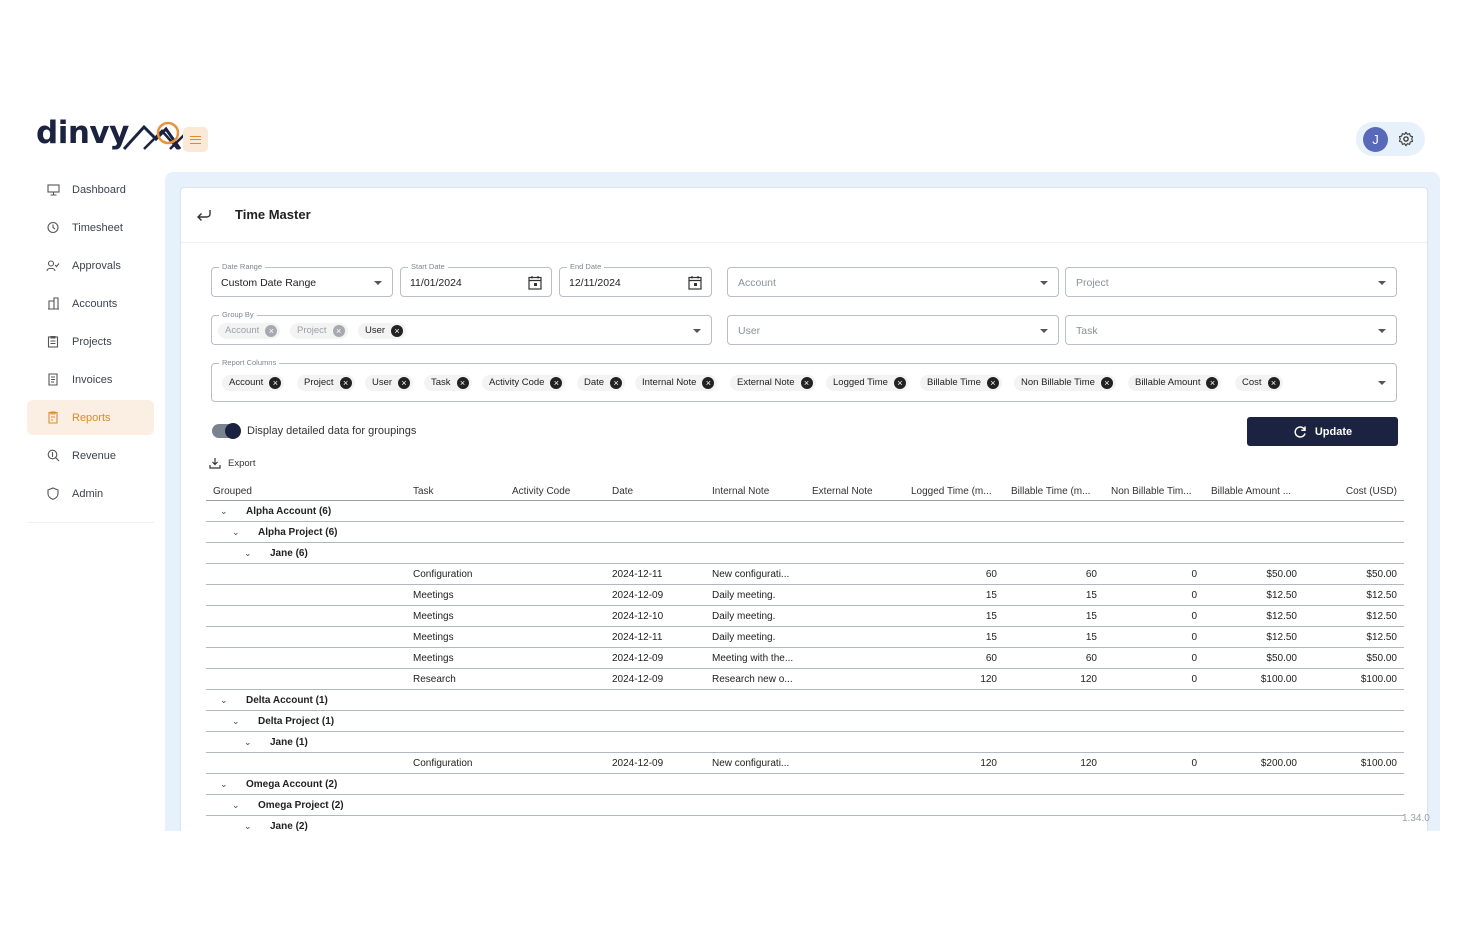  What do you see at coordinates (805, 532) in the screenshot?
I see `group-row-project: ⌄ Alpha Project (6)` at bounding box center [805, 532].